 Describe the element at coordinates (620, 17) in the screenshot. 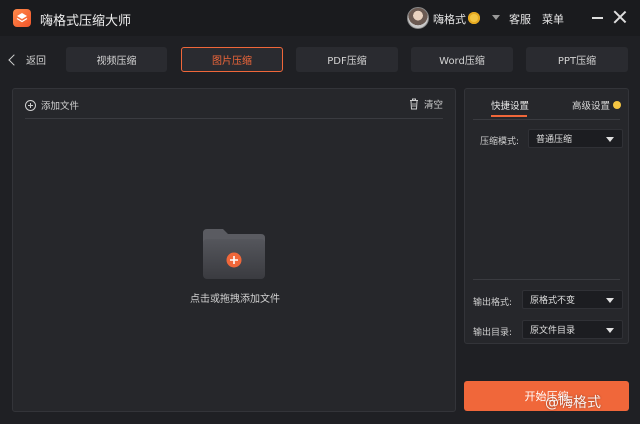

I see `close-icon` at that location.